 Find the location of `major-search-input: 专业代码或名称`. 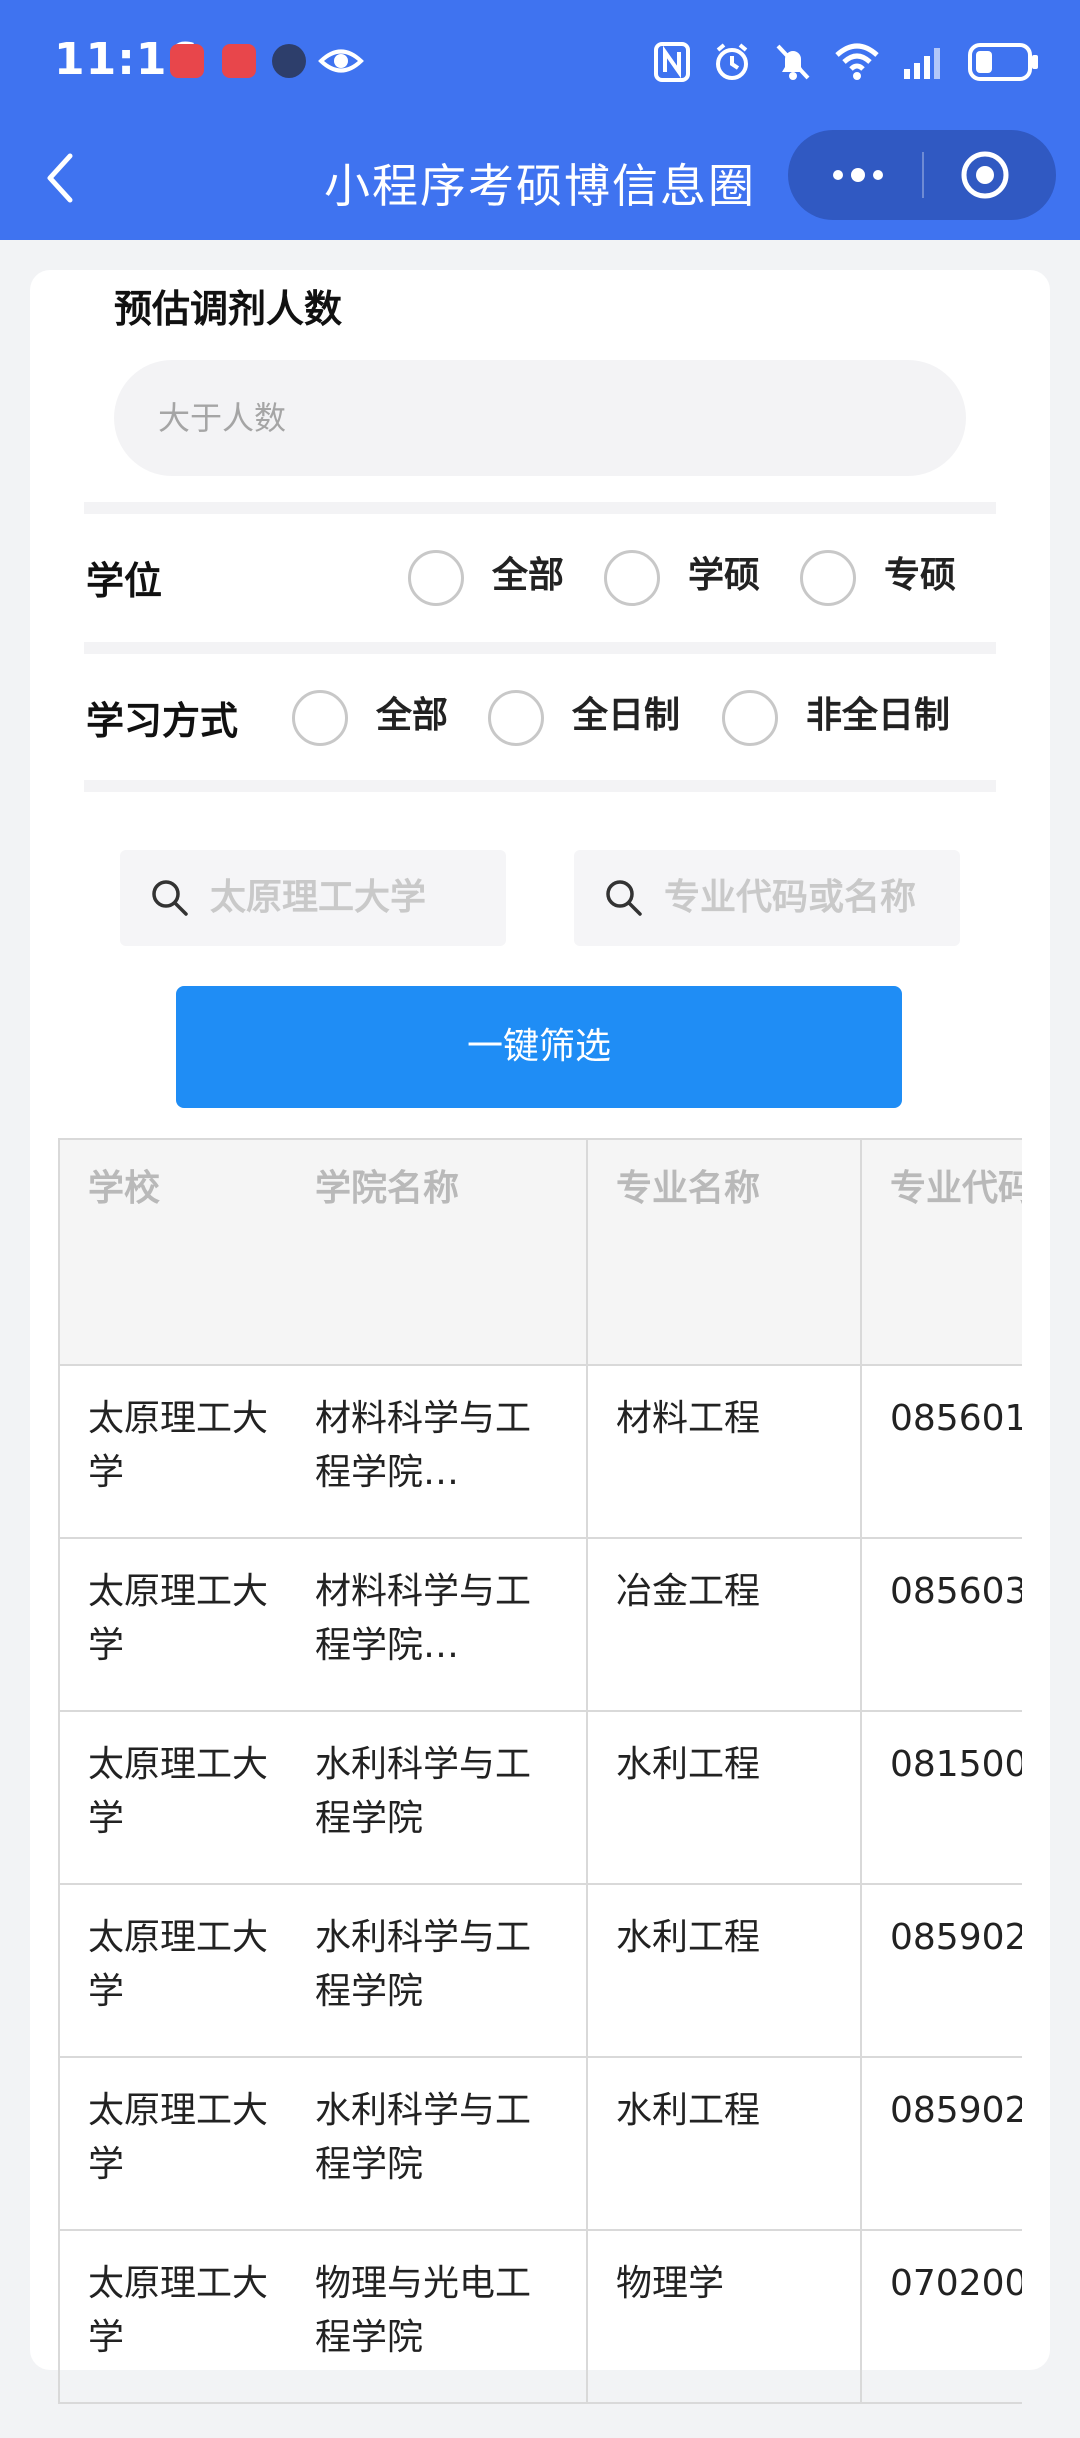

major-search-input: 专业代码或名称 is located at coordinates (767, 898).